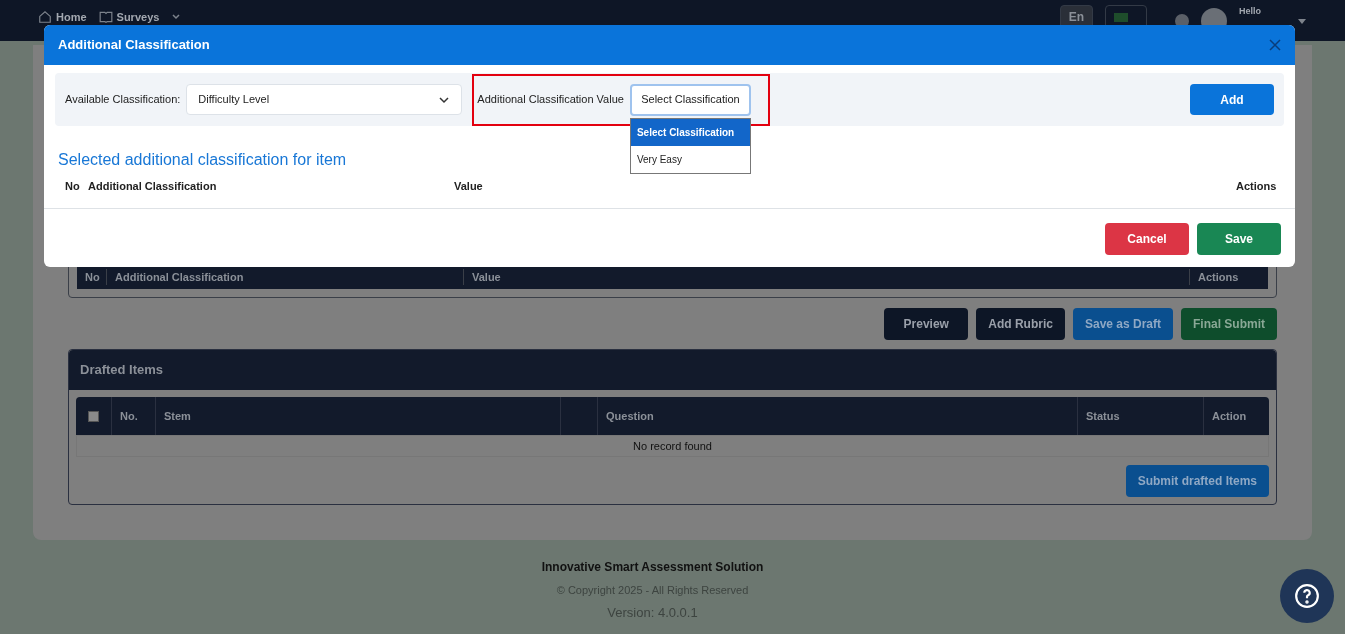  Describe the element at coordinates (1232, 99) in the screenshot. I see `add-button: Add` at that location.